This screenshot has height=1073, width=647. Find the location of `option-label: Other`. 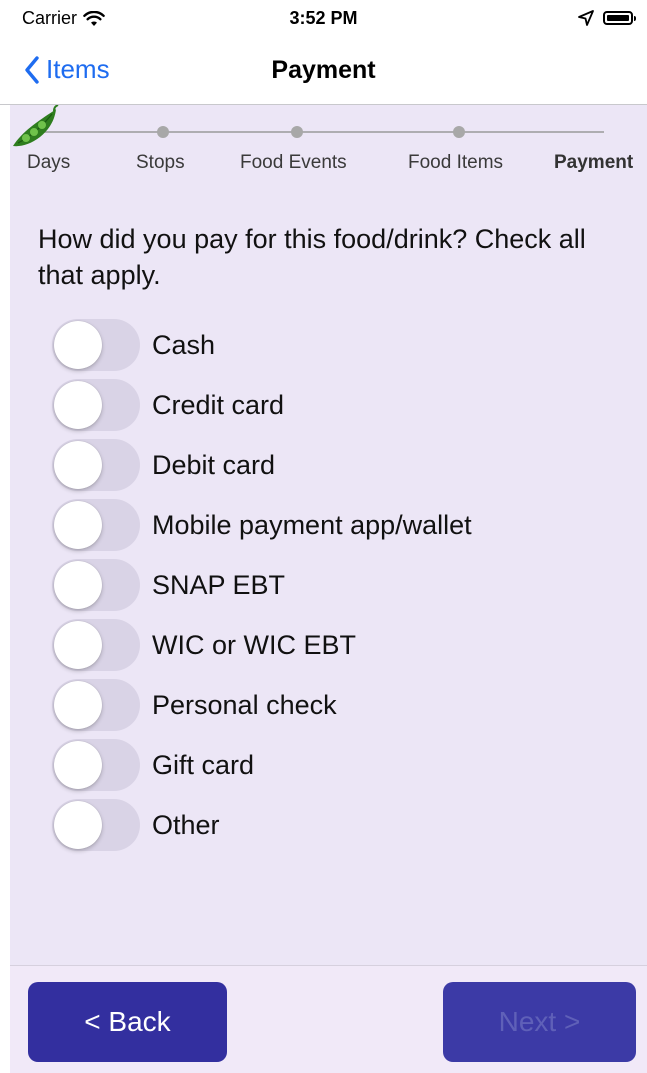

option-label: Other is located at coordinates (186, 824).